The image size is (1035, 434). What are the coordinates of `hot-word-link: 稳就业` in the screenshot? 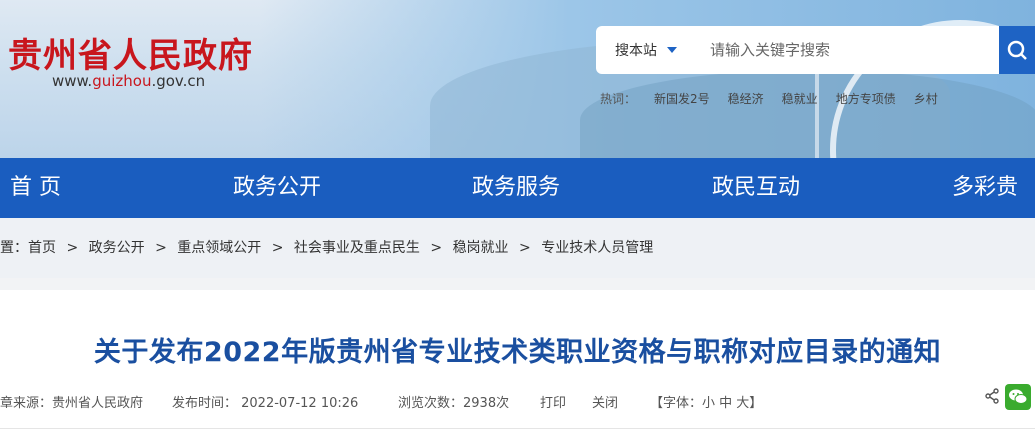 It's located at (800, 98).